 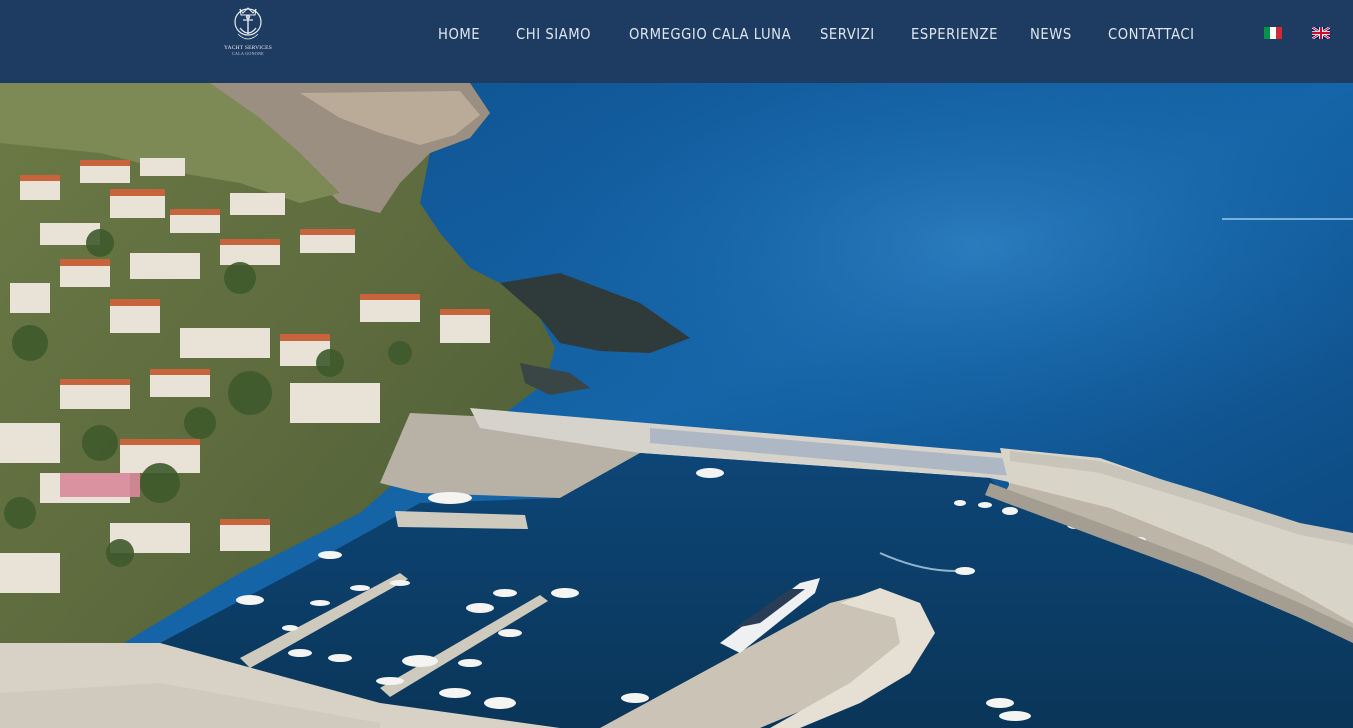 I want to click on italy-flag-icon, so click(x=1273, y=33).